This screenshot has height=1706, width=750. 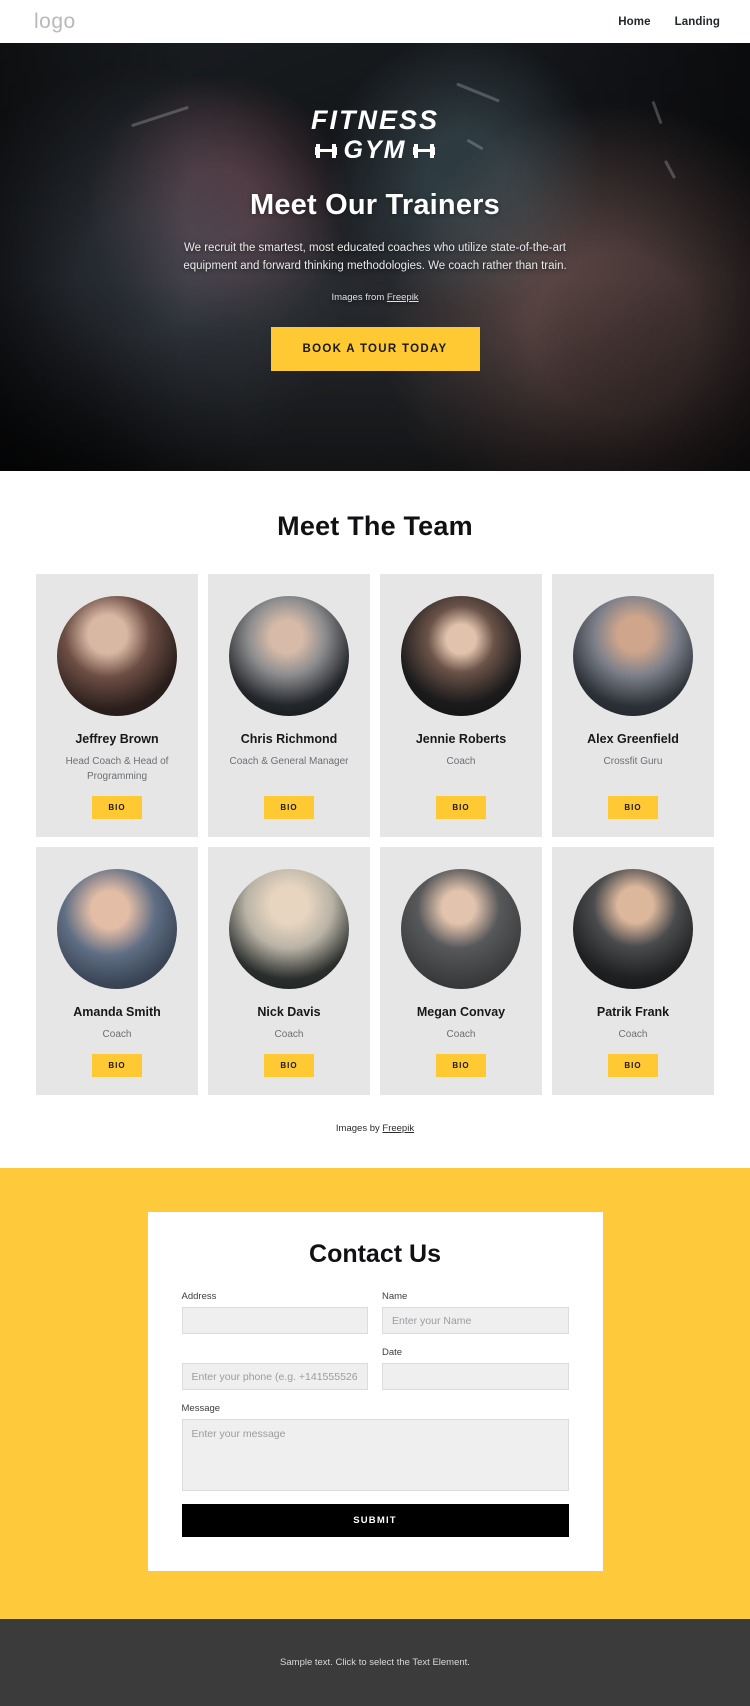 I want to click on team-card: Megan Convay Coach BIO, so click(x=461, y=971).